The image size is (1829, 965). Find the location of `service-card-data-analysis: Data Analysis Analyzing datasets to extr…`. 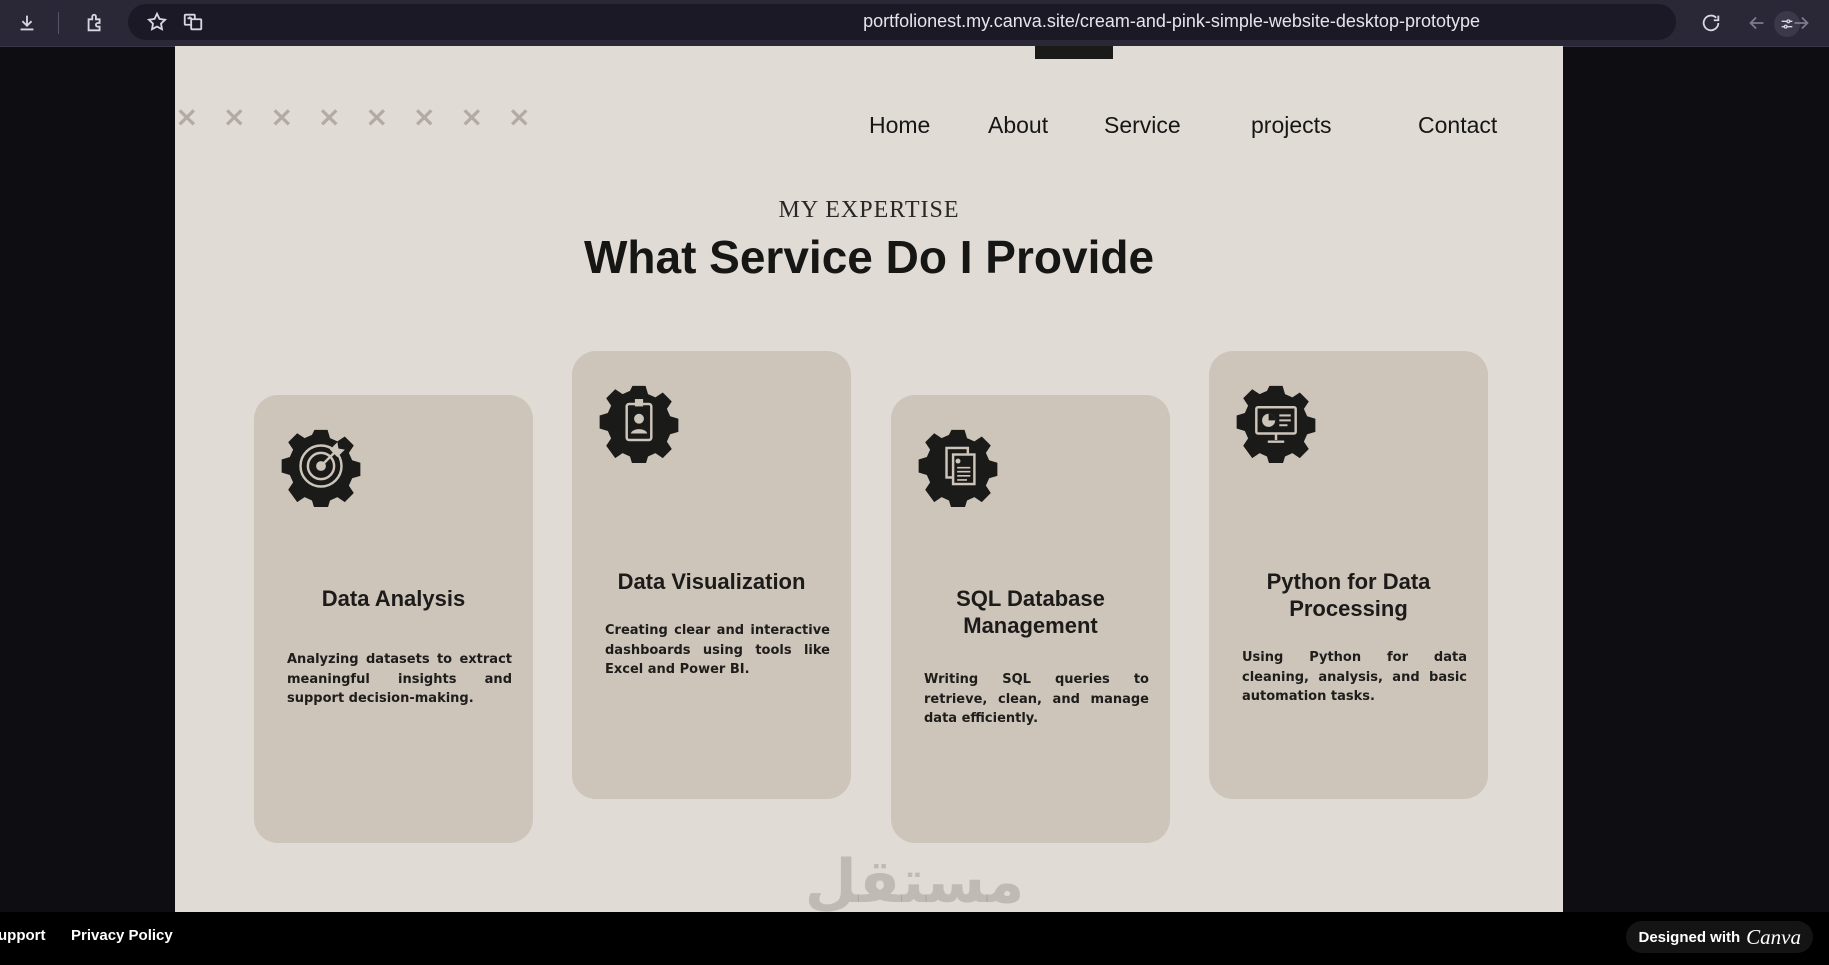

service-card-data-analysis: Data Analysis Analyzing datasets to extr… is located at coordinates (393, 619).